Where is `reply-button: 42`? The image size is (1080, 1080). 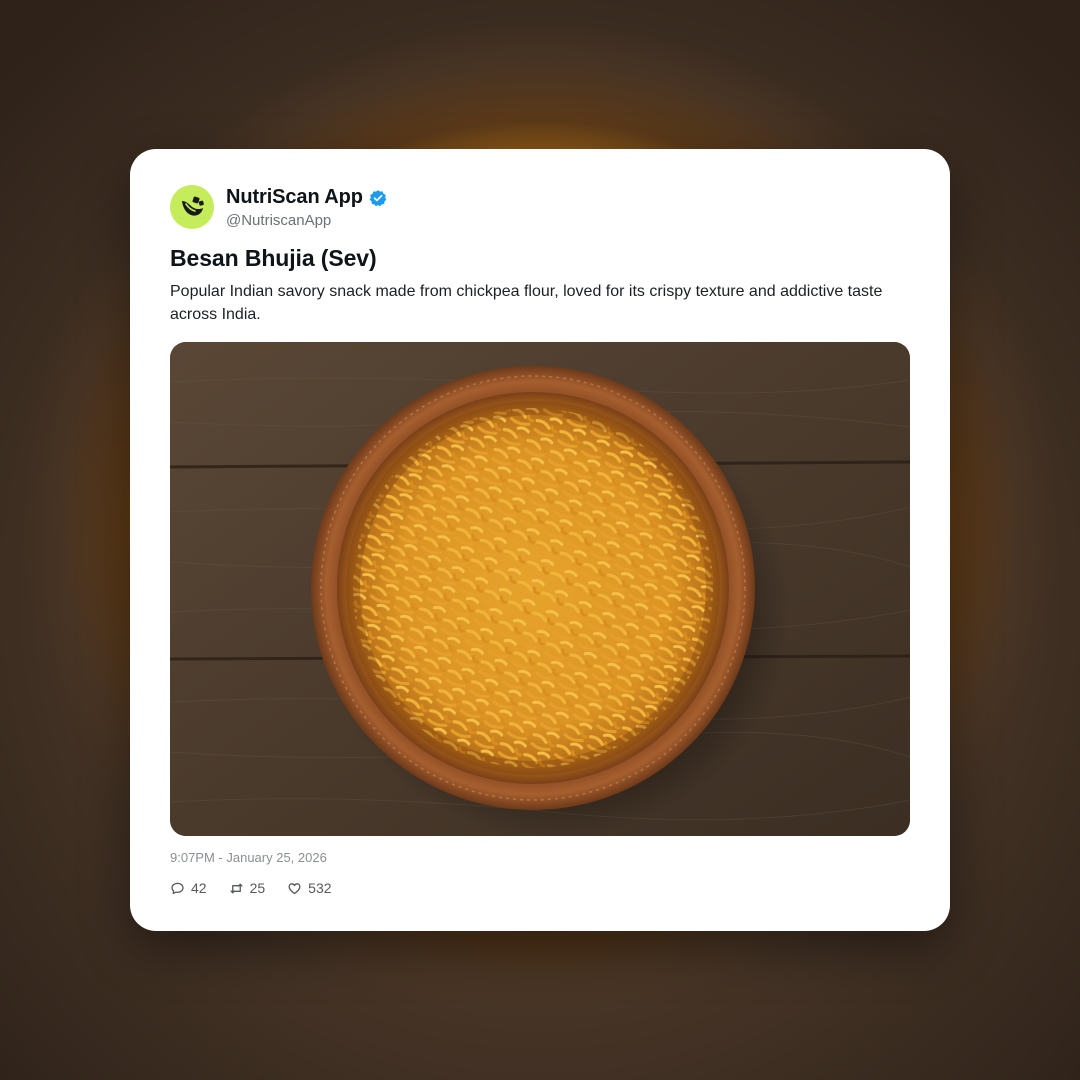
reply-button: 42 is located at coordinates (188, 888).